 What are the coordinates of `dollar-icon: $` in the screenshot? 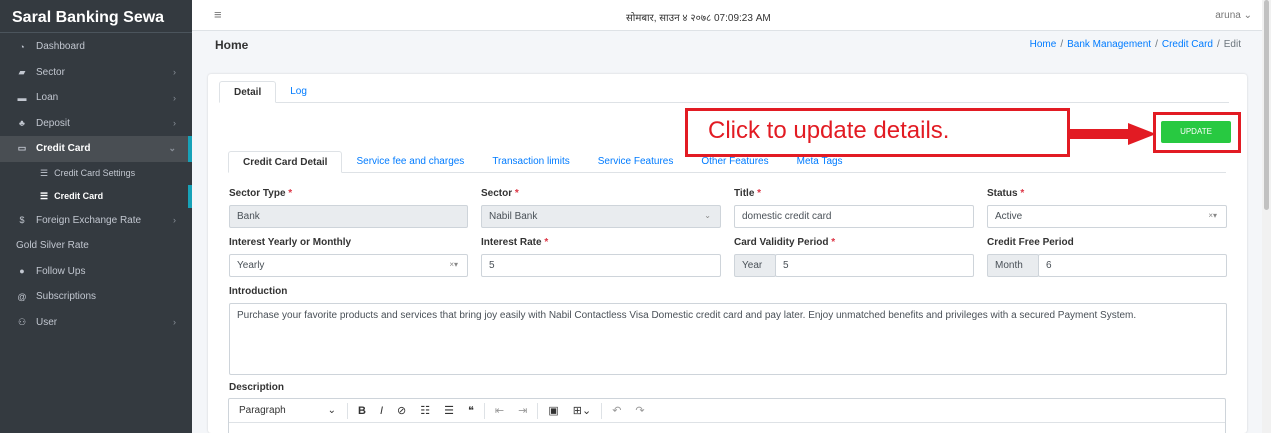 It's located at (22, 220).